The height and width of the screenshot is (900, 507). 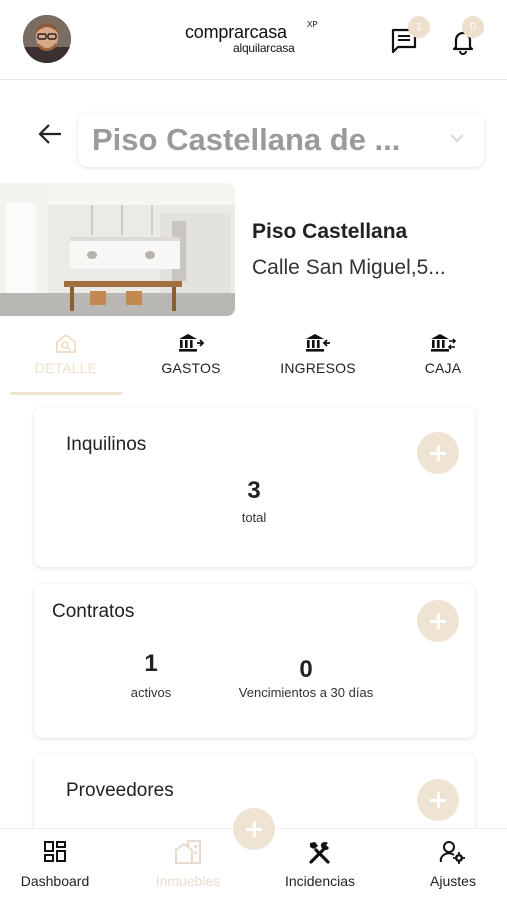 I want to click on notifications-badge: 0, so click(x=473, y=27).